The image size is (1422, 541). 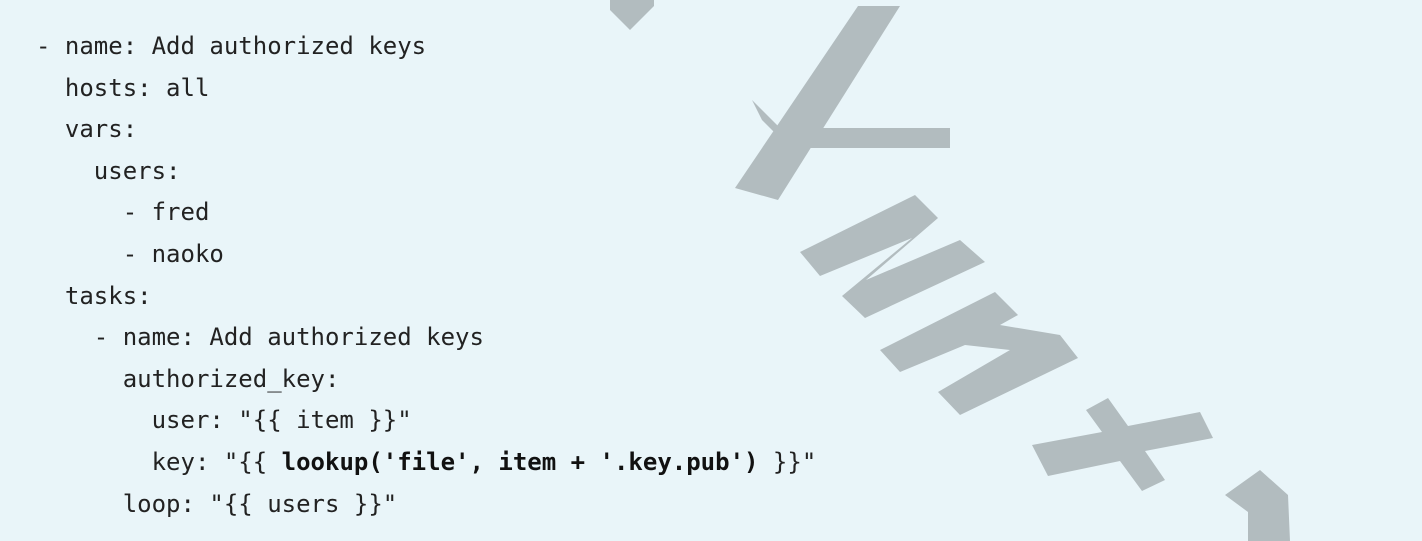 I want to click on watermark-letter-u, so click(x=892, y=256).